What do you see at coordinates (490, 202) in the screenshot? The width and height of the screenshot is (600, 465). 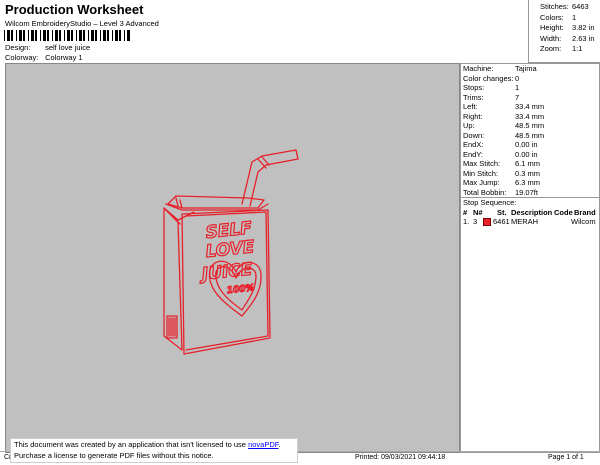 I see `stop-sequence-title: Stop Sequence:` at bounding box center [490, 202].